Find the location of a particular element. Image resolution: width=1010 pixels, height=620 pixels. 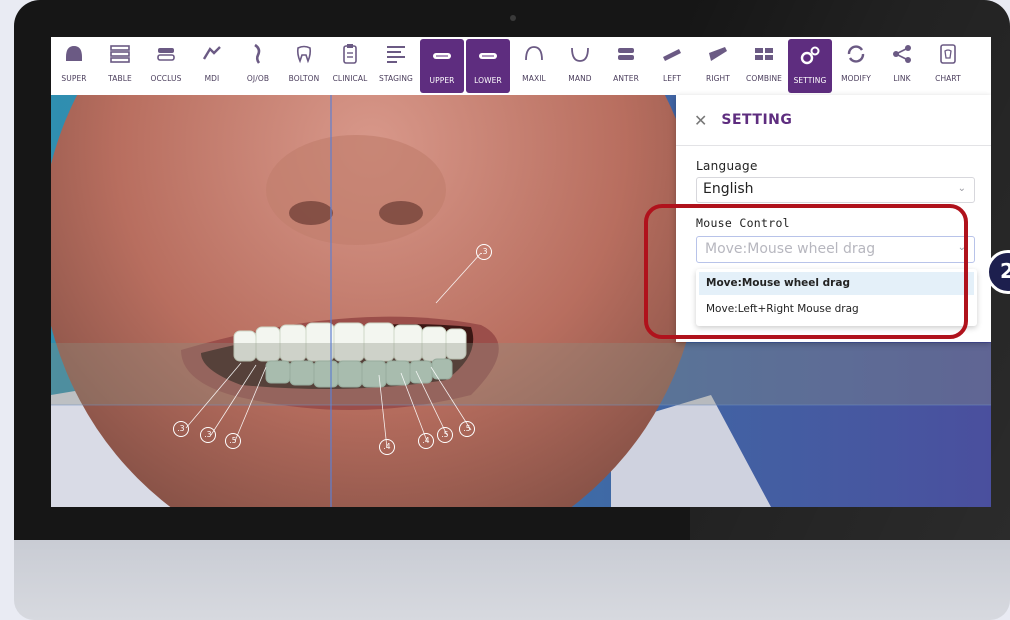

toolbar-button-mand: MAND is located at coordinates (580, 66).